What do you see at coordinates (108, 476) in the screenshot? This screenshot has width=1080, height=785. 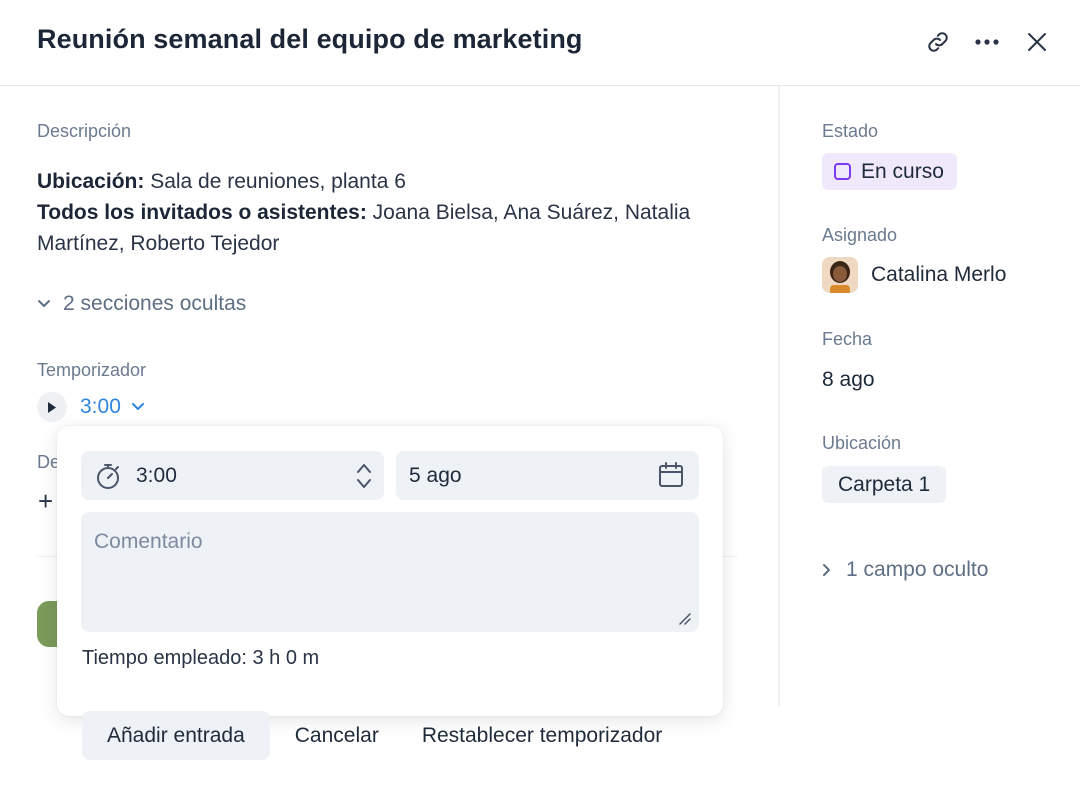 I see `stopwatch-icon` at bounding box center [108, 476].